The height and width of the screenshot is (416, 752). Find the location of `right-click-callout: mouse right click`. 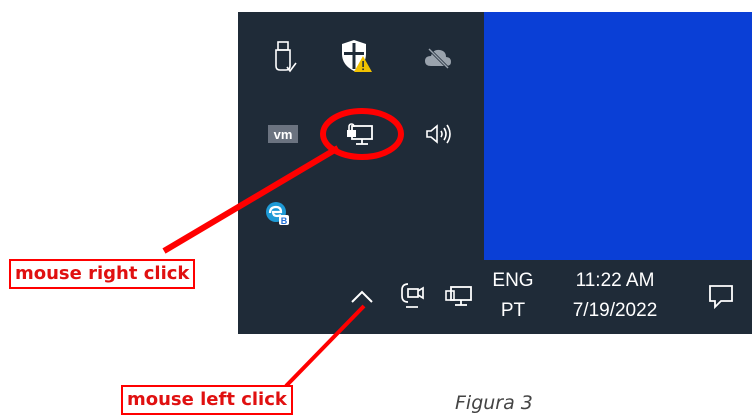

right-click-callout: mouse right click is located at coordinates (102, 274).